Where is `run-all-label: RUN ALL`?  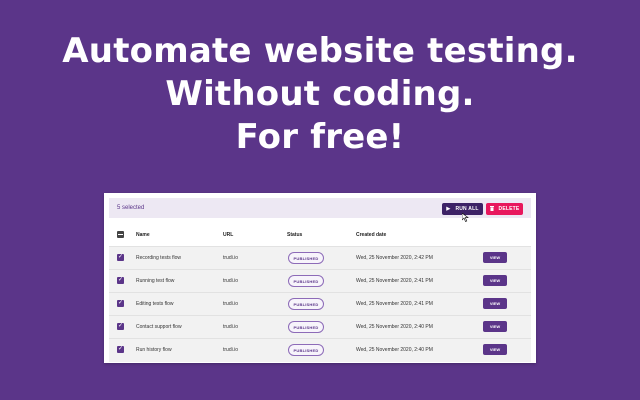 run-all-label: RUN ALL is located at coordinates (467, 209).